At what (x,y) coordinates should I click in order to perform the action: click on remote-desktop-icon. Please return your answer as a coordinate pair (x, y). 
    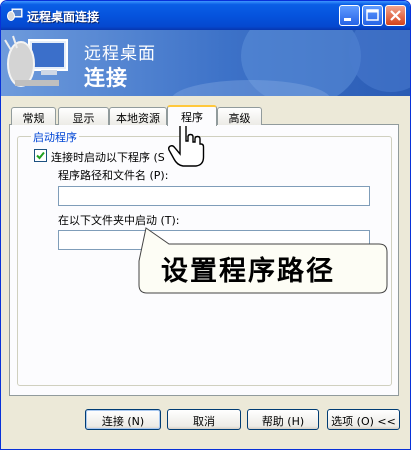
    Looking at the image, I should click on (15, 14).